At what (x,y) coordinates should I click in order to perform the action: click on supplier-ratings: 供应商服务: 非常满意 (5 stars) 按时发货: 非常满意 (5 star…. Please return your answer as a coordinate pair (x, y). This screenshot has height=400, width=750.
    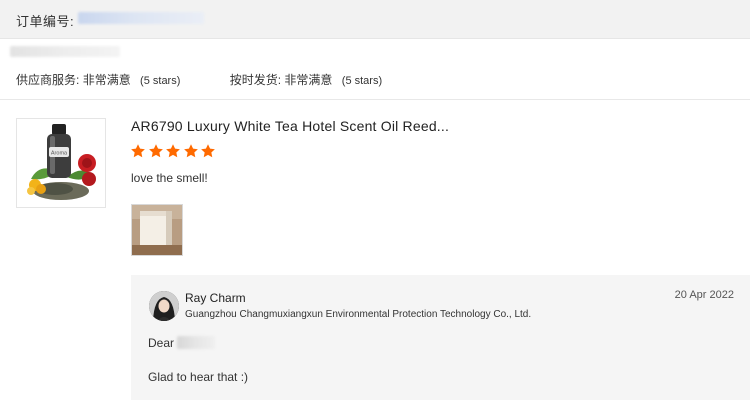
    Looking at the image, I should click on (222, 79).